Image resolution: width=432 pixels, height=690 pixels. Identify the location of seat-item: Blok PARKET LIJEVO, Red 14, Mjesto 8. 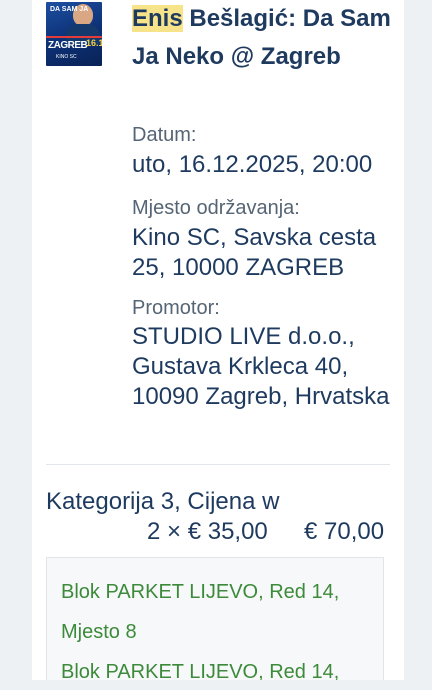
(200, 612).